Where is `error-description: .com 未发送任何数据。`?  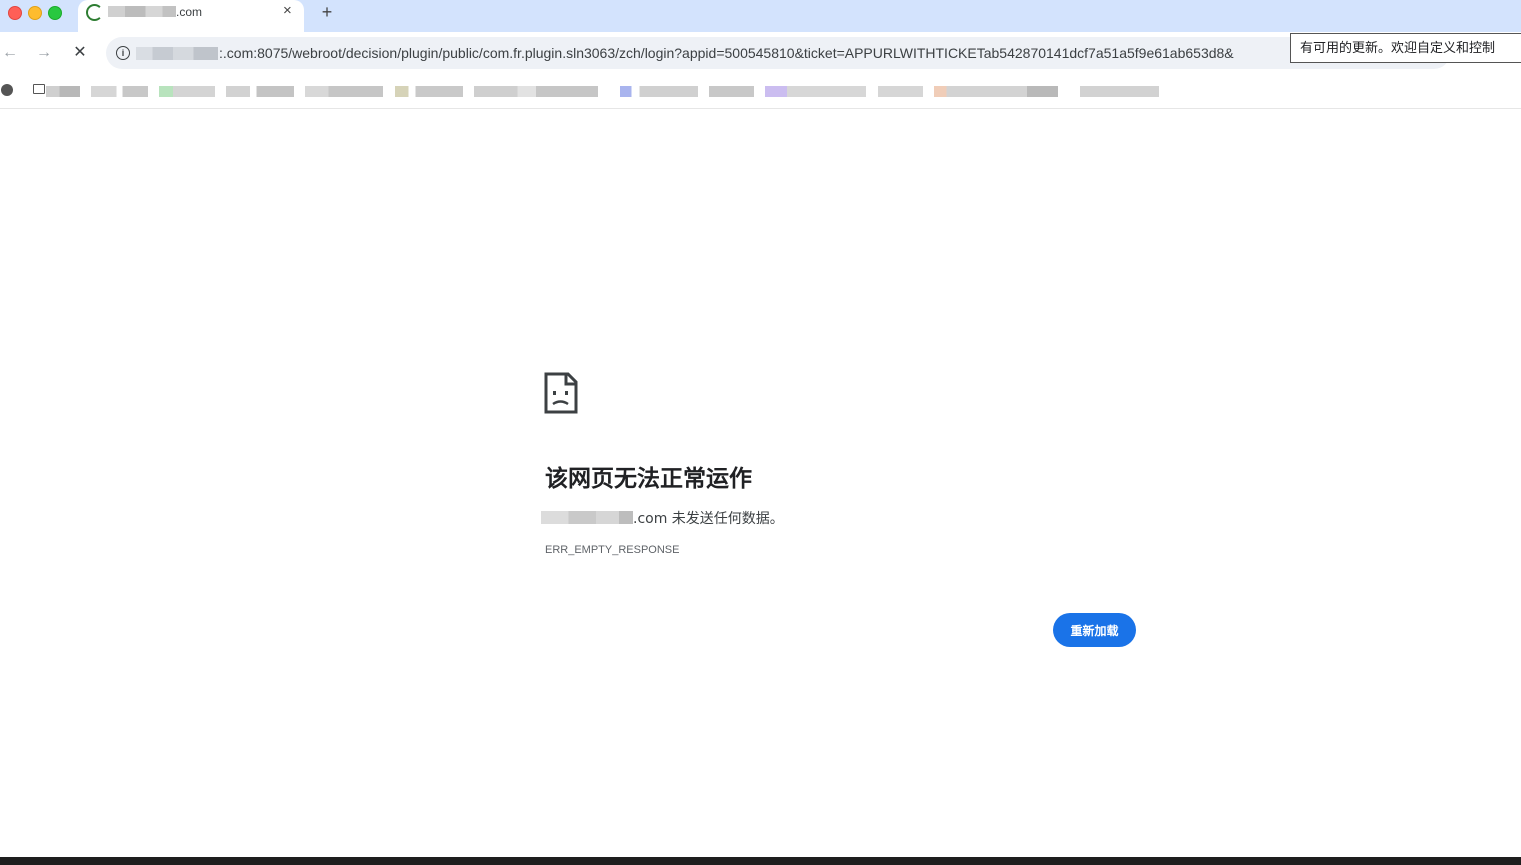 error-description: .com 未发送任何数据。 is located at coordinates (708, 519).